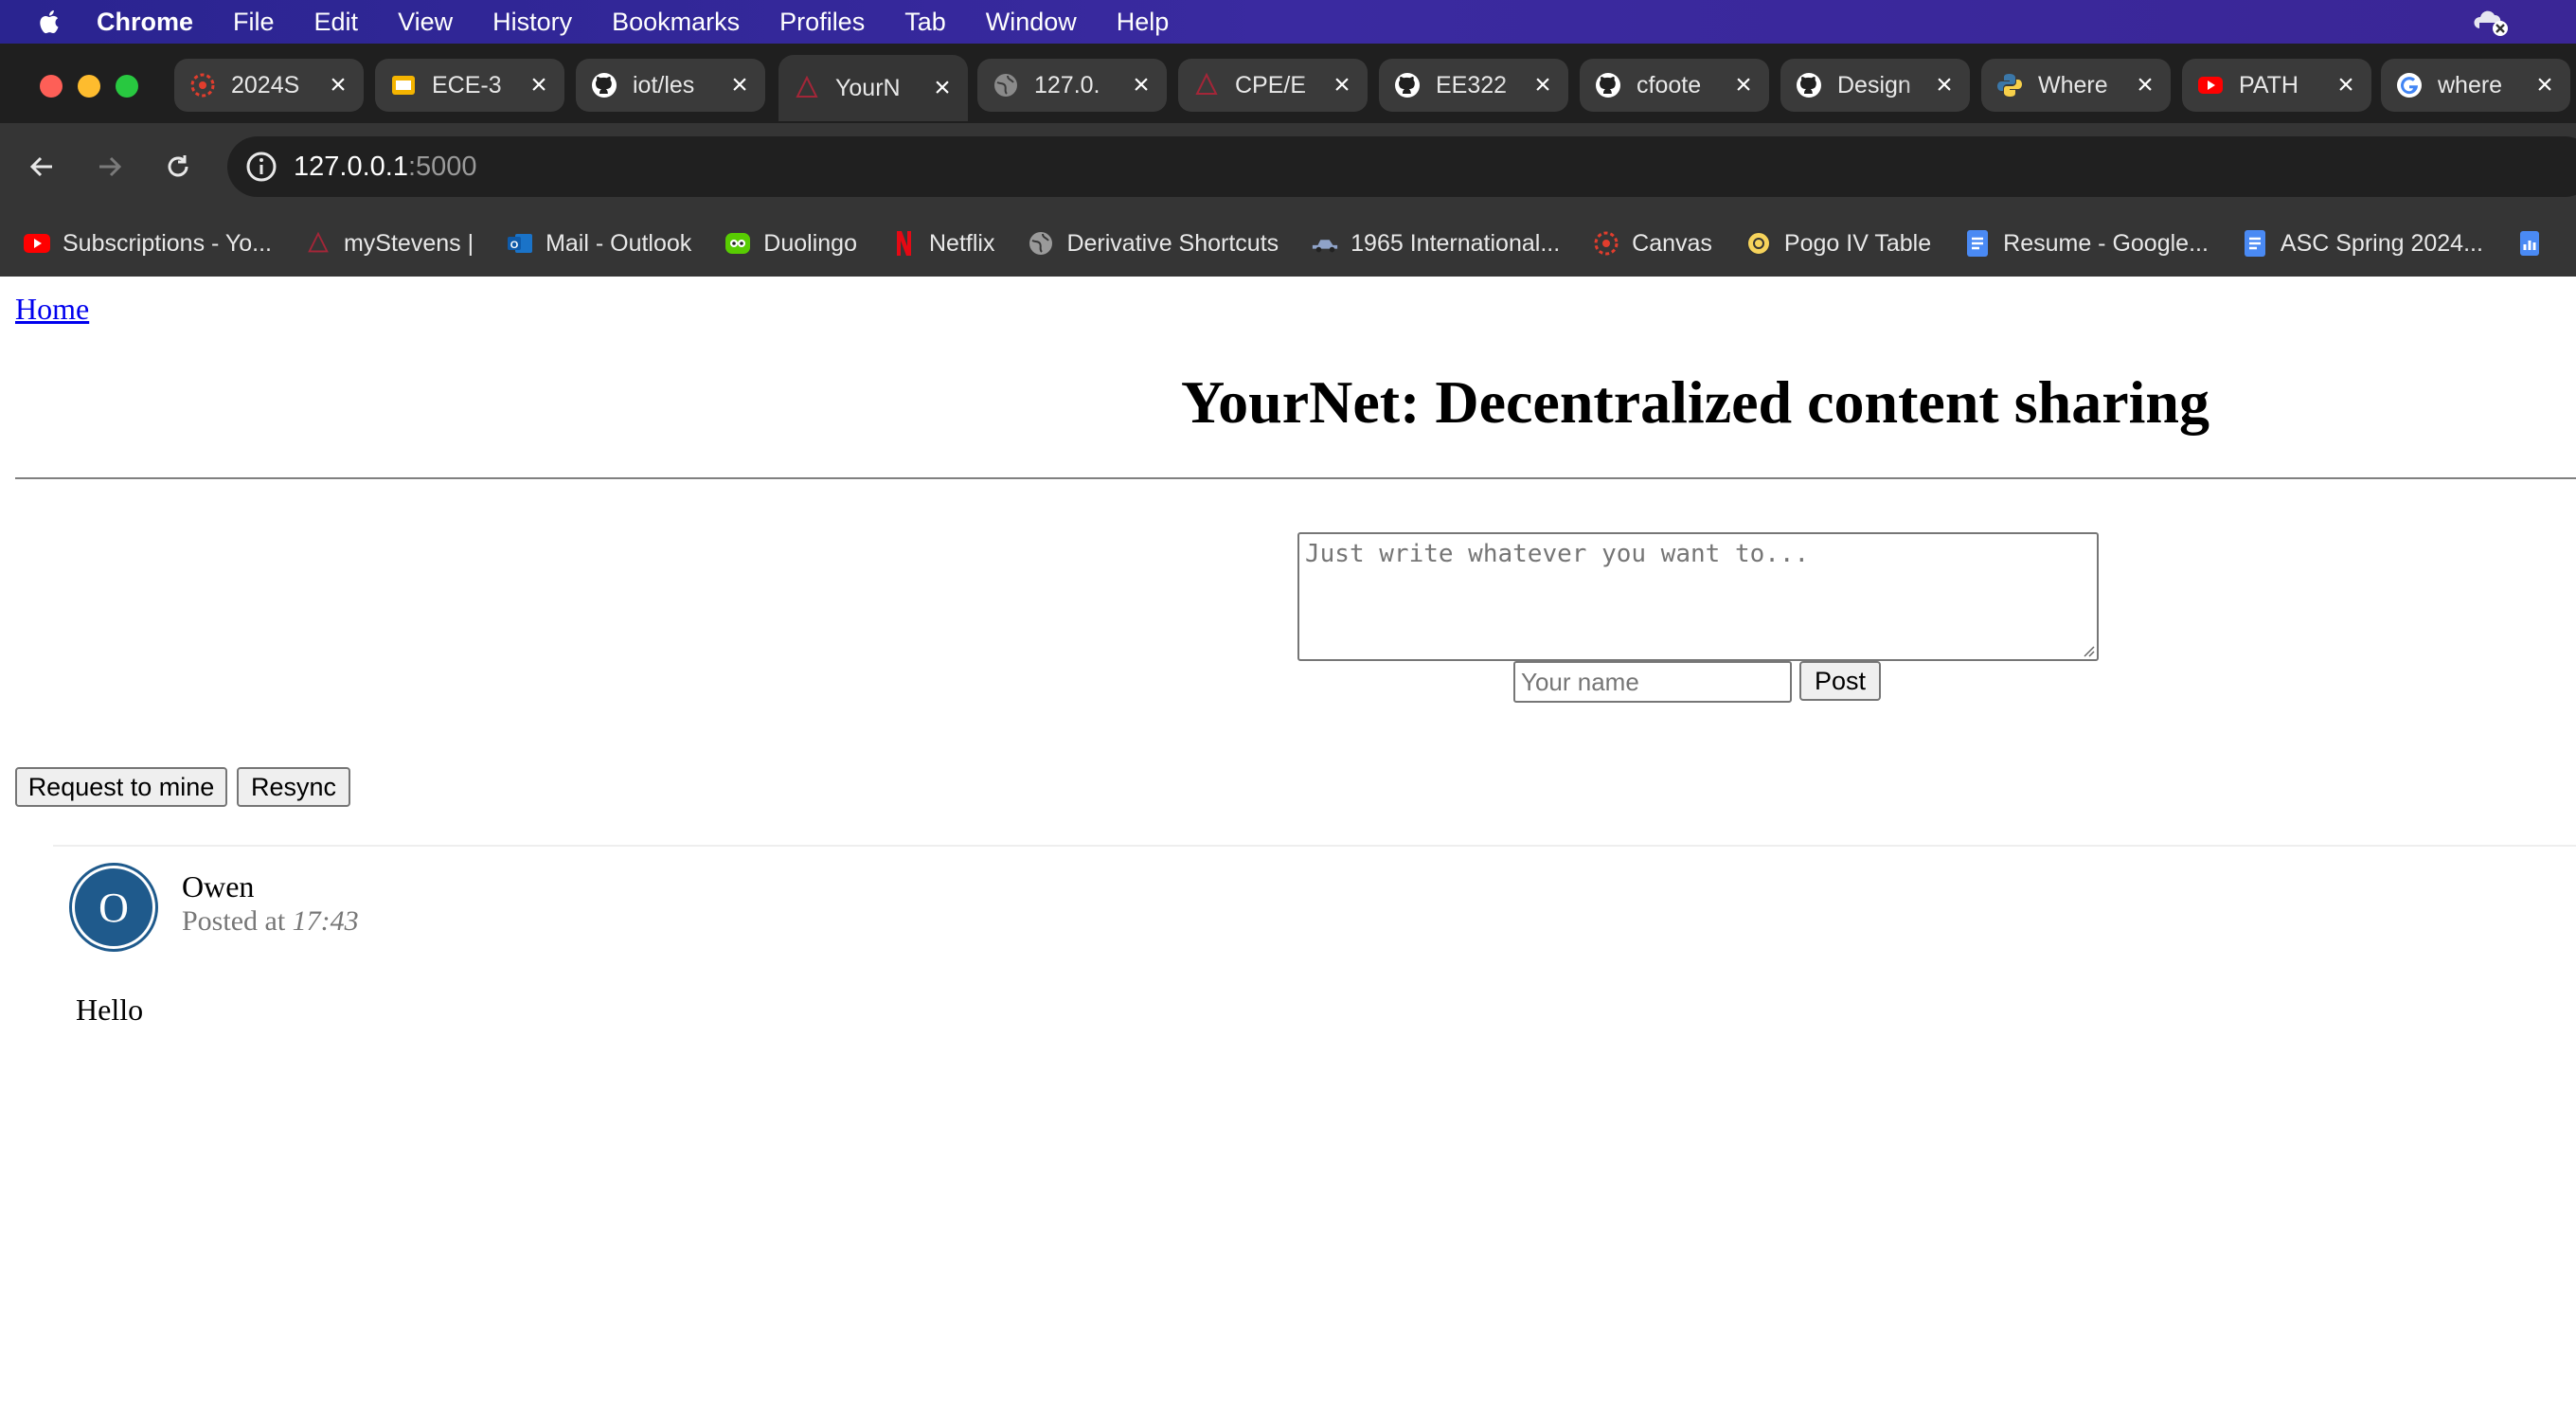 This screenshot has width=2576, height=1413. I want to click on icloud-icon, so click(2491, 22).